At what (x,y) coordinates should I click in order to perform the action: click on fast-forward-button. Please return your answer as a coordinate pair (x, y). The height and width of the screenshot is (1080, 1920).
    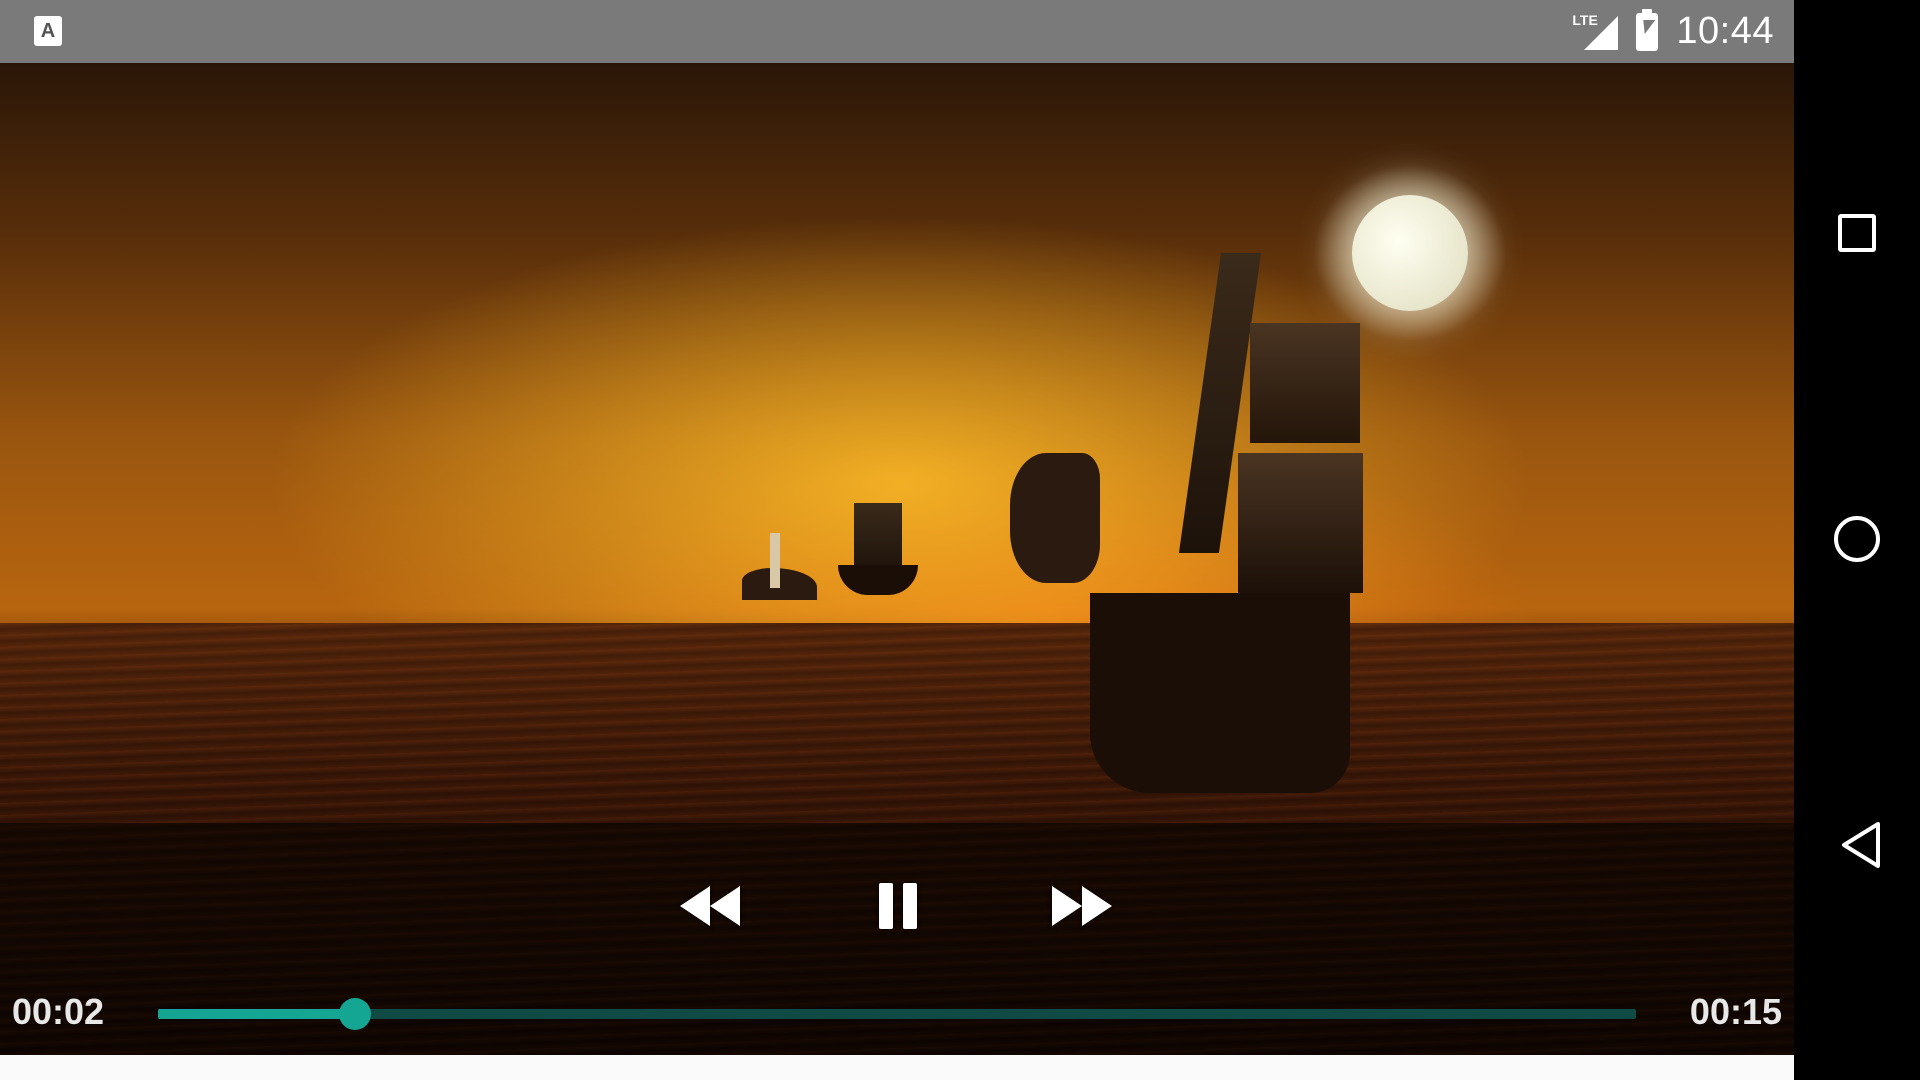
    Looking at the image, I should click on (1082, 906).